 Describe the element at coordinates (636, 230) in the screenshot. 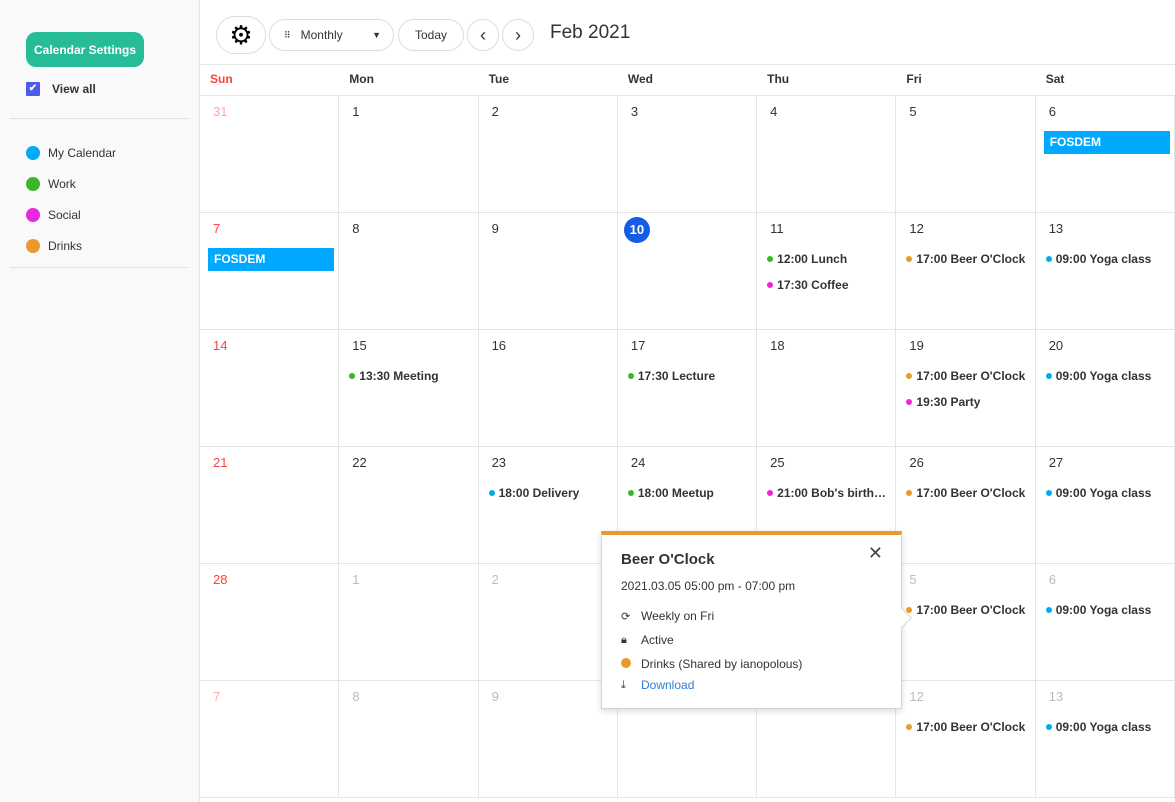

I see `day-number: 10` at that location.